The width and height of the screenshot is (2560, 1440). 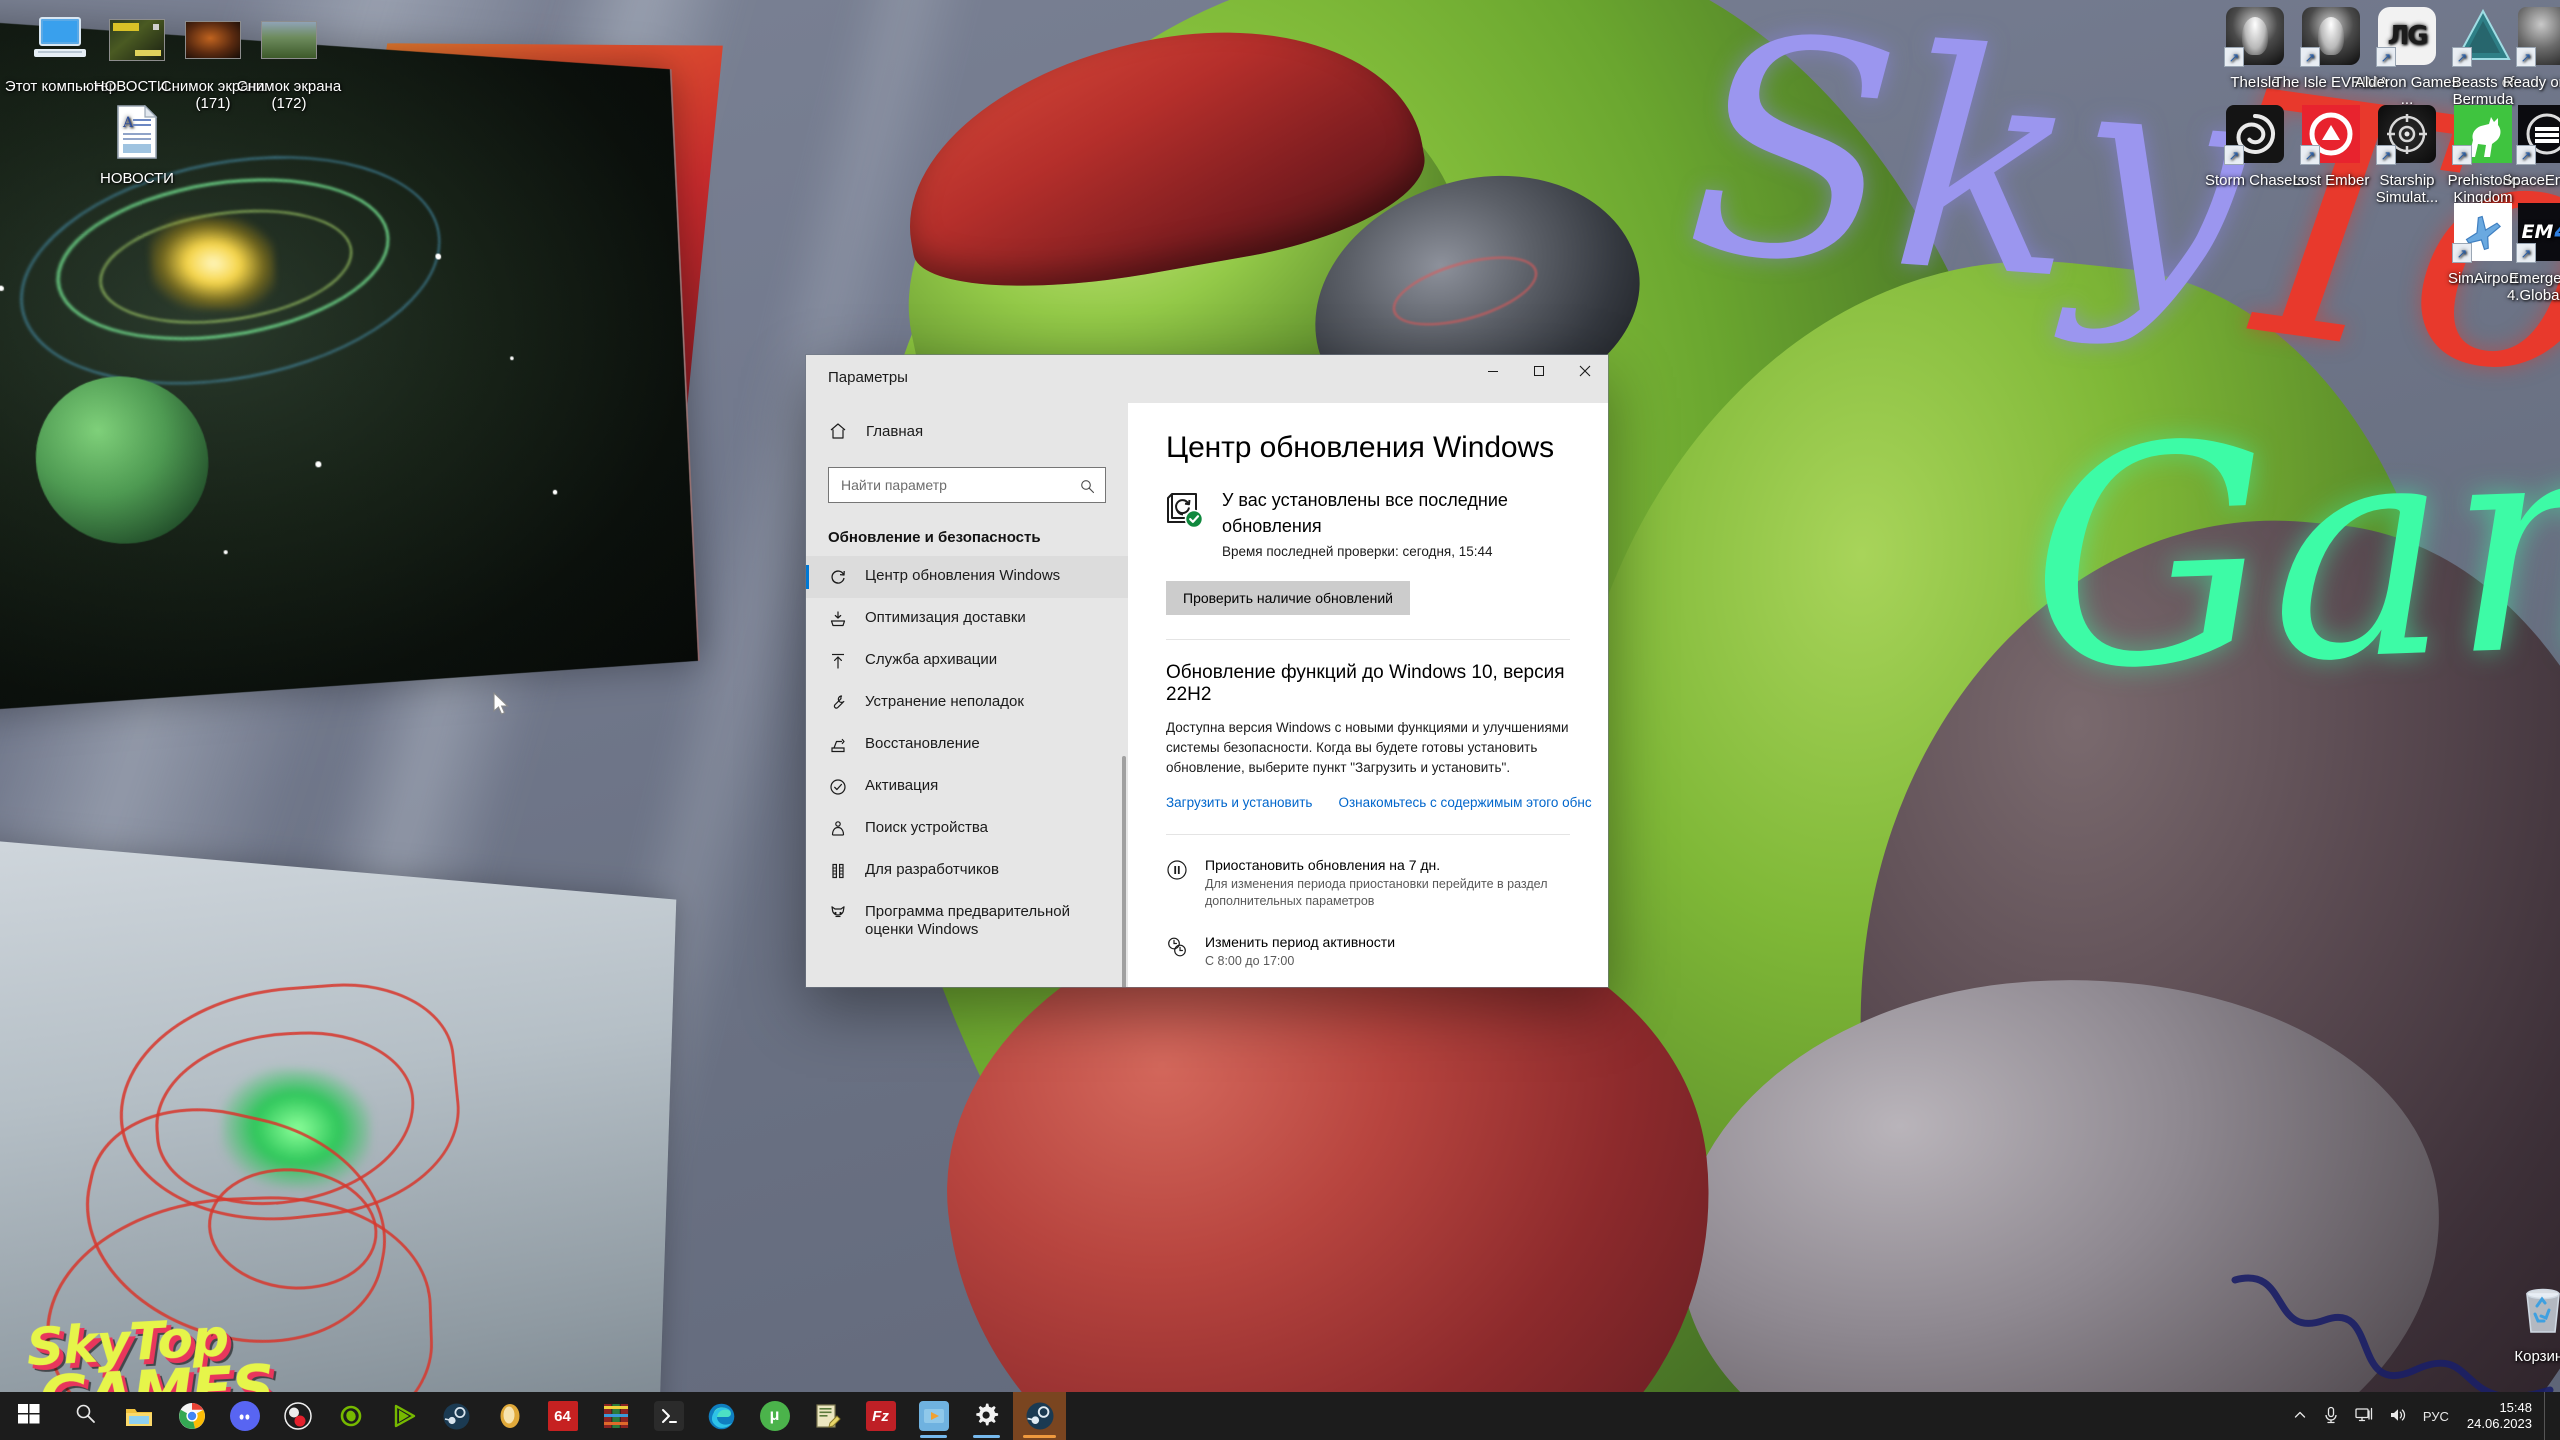 What do you see at coordinates (29, 1416) in the screenshot?
I see `start-button` at bounding box center [29, 1416].